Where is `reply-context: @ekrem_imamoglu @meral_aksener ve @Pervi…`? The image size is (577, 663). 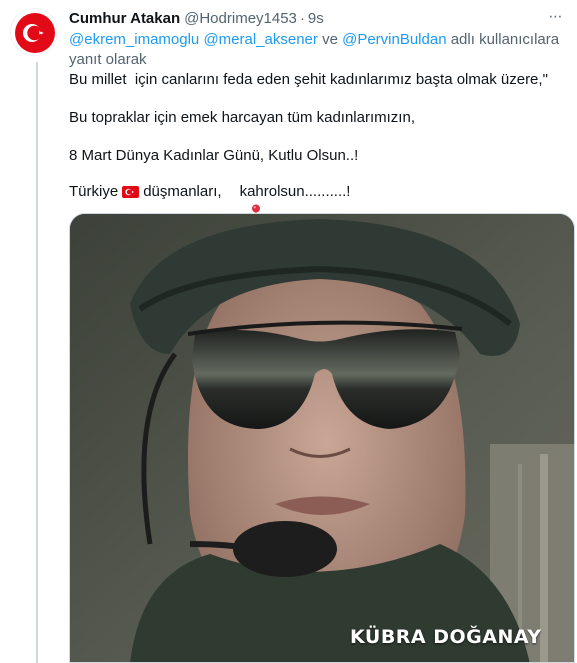
reply-context: @ekrem_imamoglu @meral_aksener ve @Pervi… is located at coordinates (316, 50).